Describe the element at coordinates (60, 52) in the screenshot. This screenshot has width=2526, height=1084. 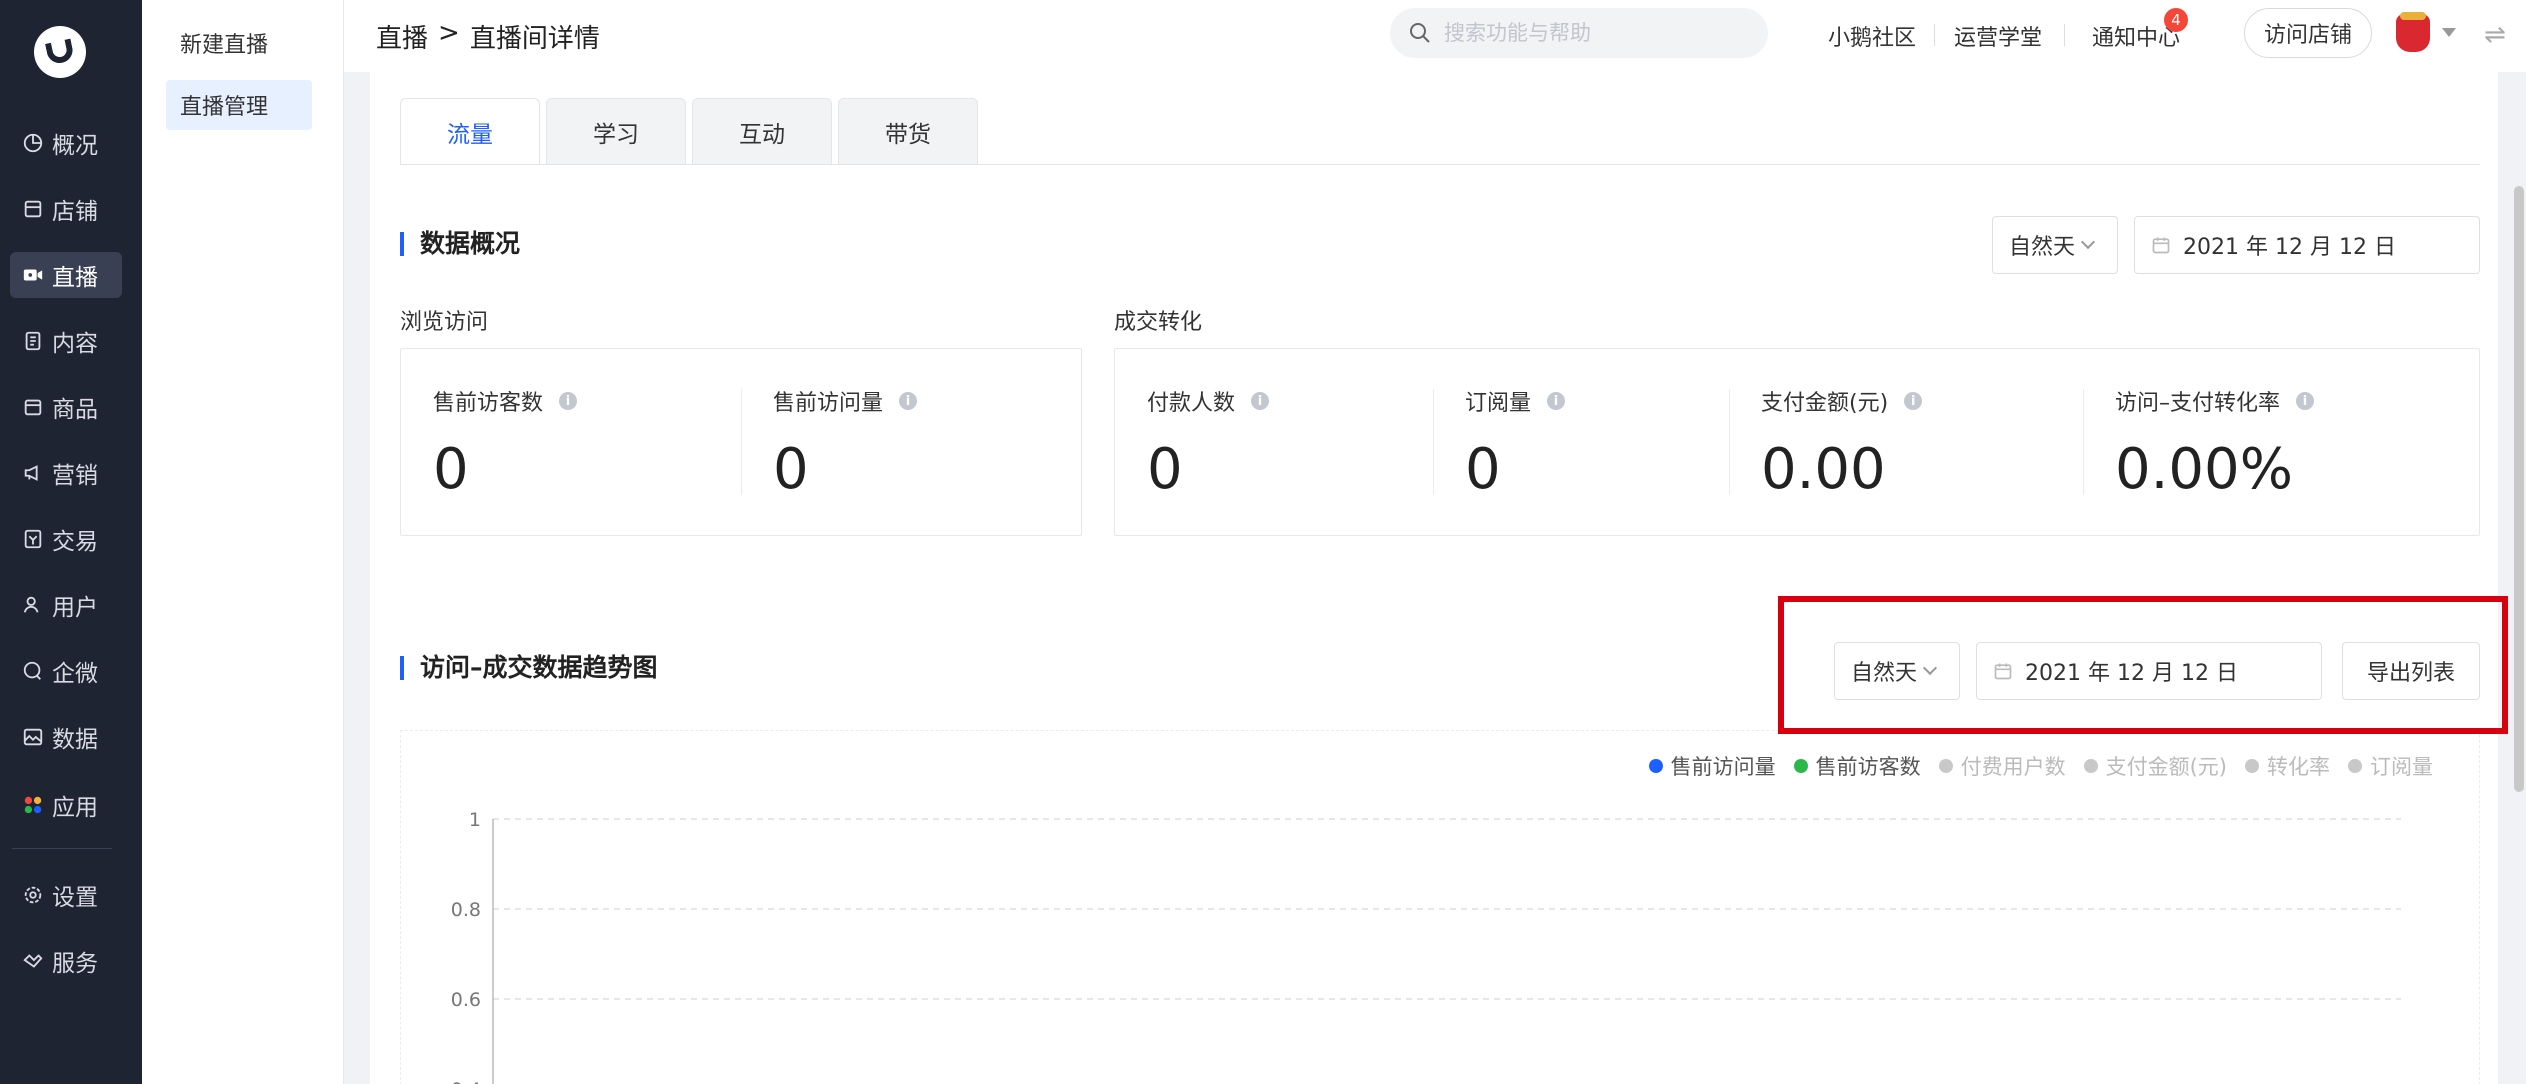
I see `app-logo` at that location.